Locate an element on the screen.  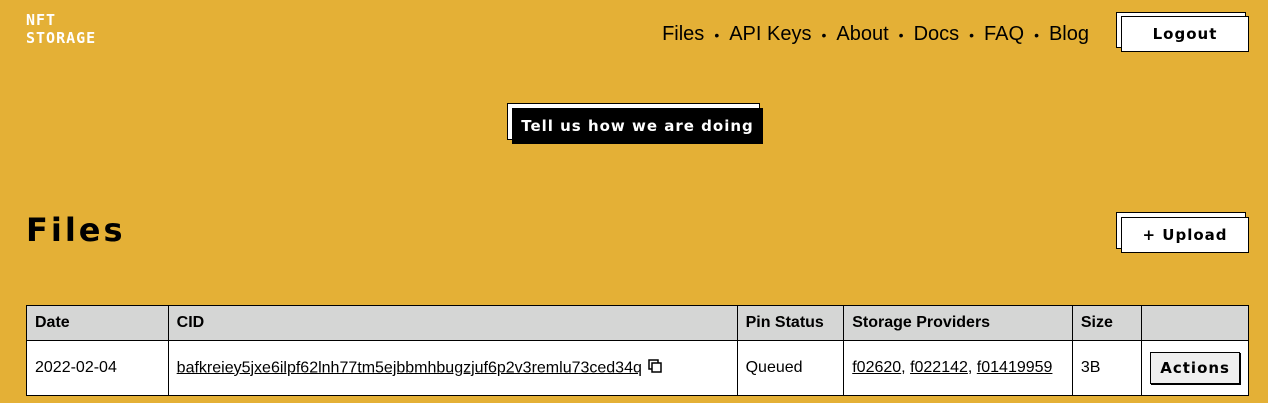
column-header-storage-providers: Storage Providers is located at coordinates (958, 323).